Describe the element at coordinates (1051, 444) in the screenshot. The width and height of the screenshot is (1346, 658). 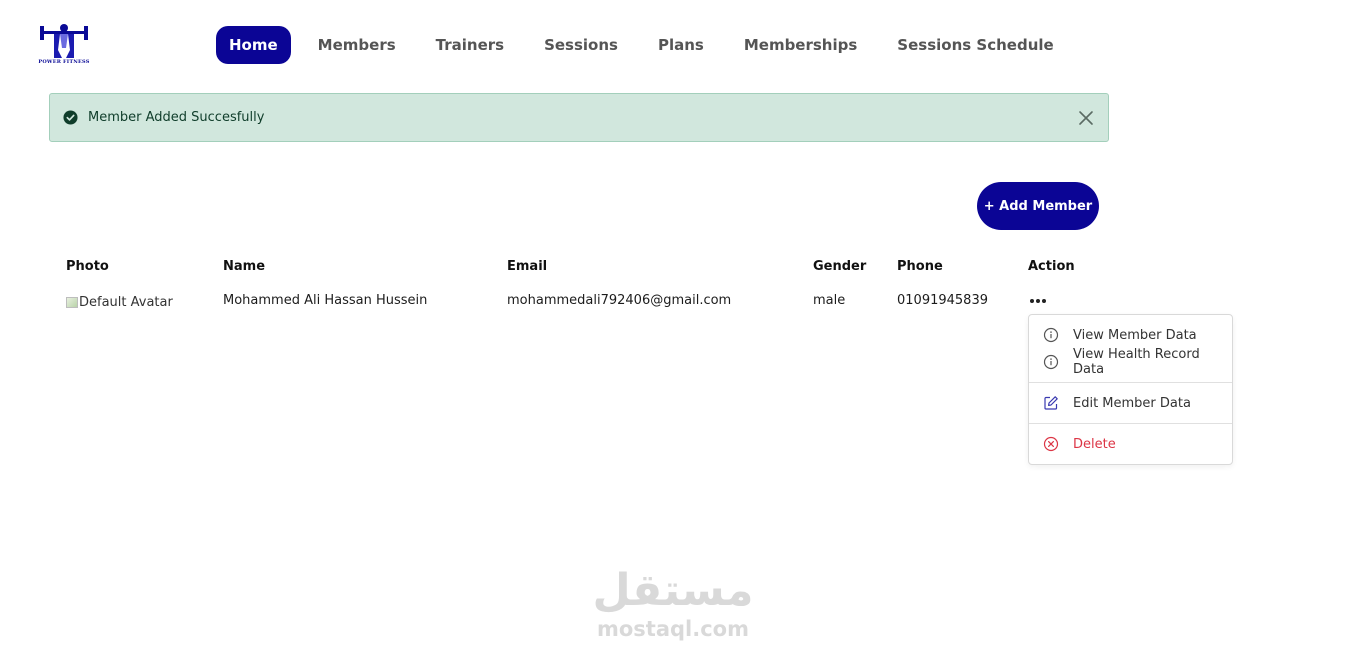
I see `x-circle-icon` at that location.